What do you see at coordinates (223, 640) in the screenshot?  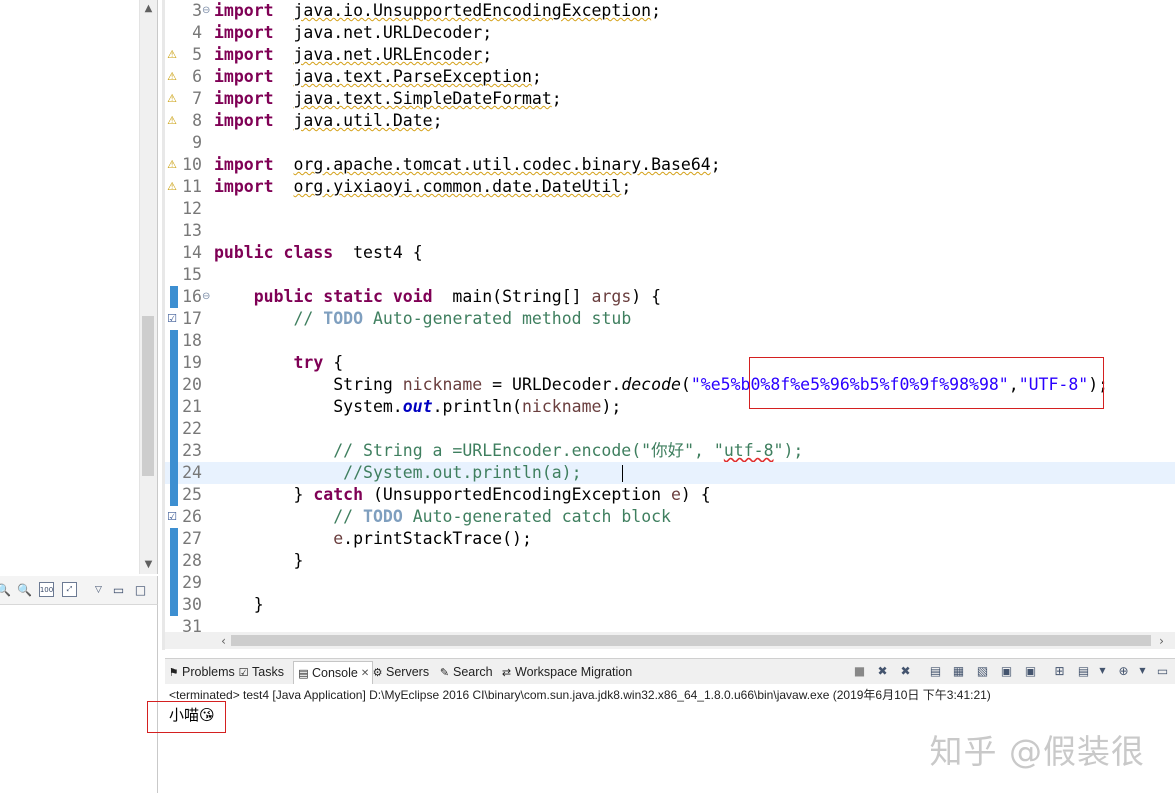 I see `scroll-left-arrow-icon: ‹` at bounding box center [223, 640].